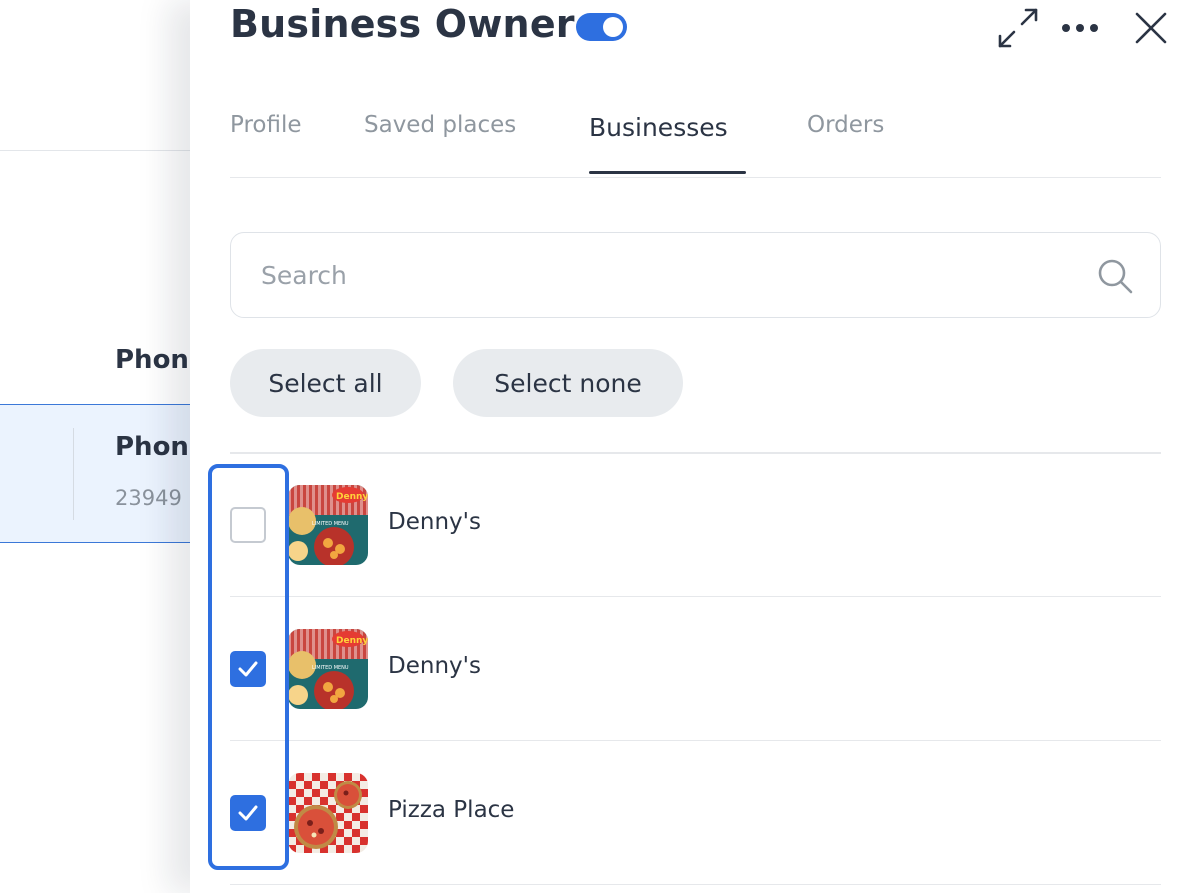 This screenshot has width=1200, height=893. What do you see at coordinates (440, 125) in the screenshot?
I see `tab-saved-places: Saved places` at bounding box center [440, 125].